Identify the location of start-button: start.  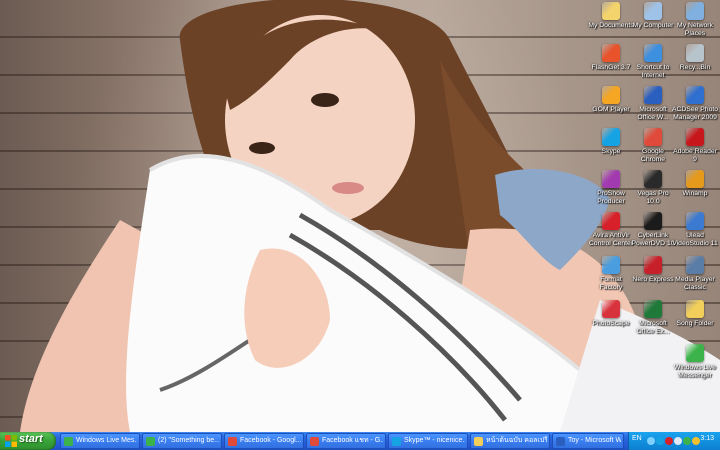
(28, 441).